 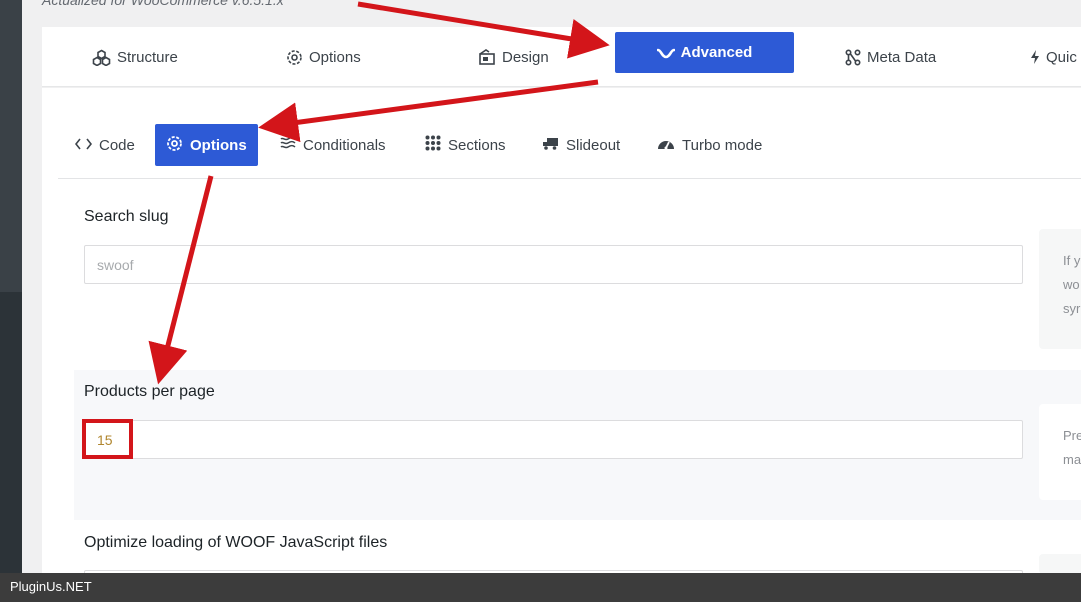 What do you see at coordinates (147, 57) in the screenshot?
I see `tab-structure-label: Structure` at bounding box center [147, 57].